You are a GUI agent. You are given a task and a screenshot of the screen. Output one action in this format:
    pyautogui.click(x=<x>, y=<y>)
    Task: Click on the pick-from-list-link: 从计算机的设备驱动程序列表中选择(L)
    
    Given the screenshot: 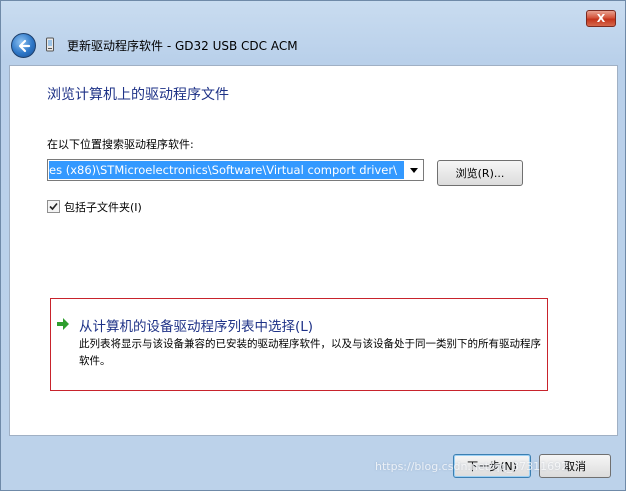 What is the action you would take?
    pyautogui.click(x=196, y=325)
    